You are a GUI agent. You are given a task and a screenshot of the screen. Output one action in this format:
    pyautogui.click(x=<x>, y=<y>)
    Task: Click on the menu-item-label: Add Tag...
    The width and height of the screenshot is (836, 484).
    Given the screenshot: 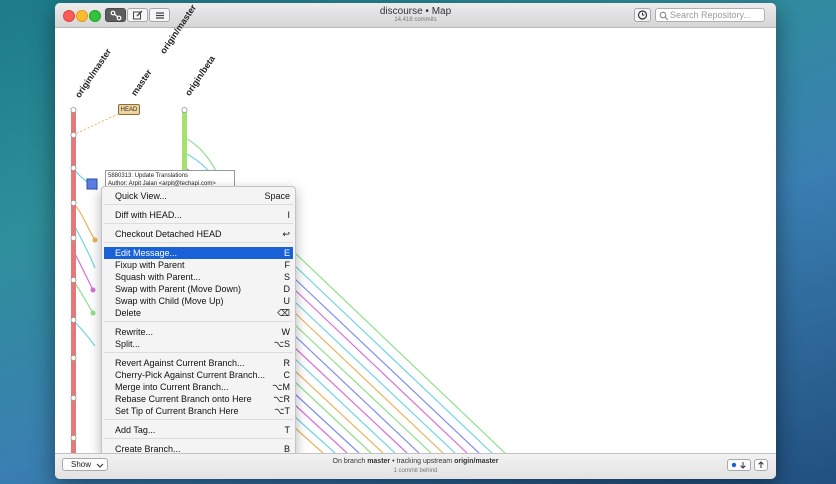 What is the action you would take?
    pyautogui.click(x=135, y=430)
    